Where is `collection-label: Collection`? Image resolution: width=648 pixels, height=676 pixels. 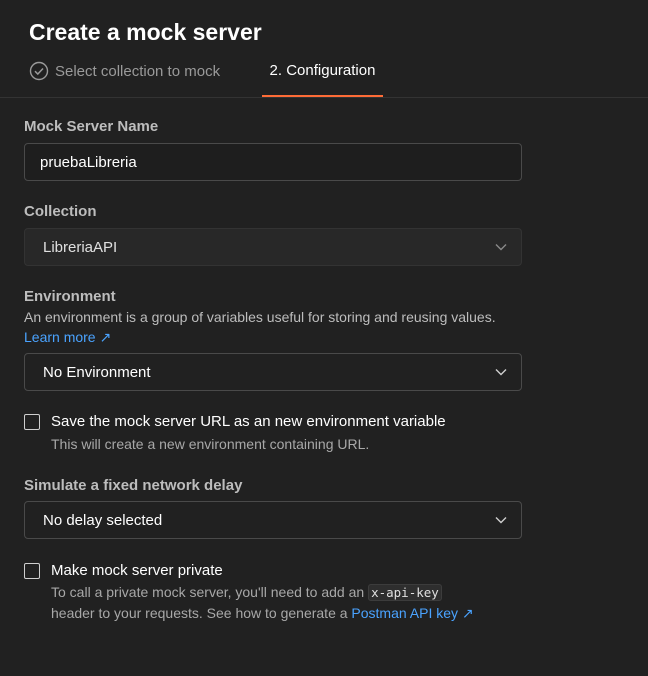
collection-label: Collection is located at coordinates (60, 211).